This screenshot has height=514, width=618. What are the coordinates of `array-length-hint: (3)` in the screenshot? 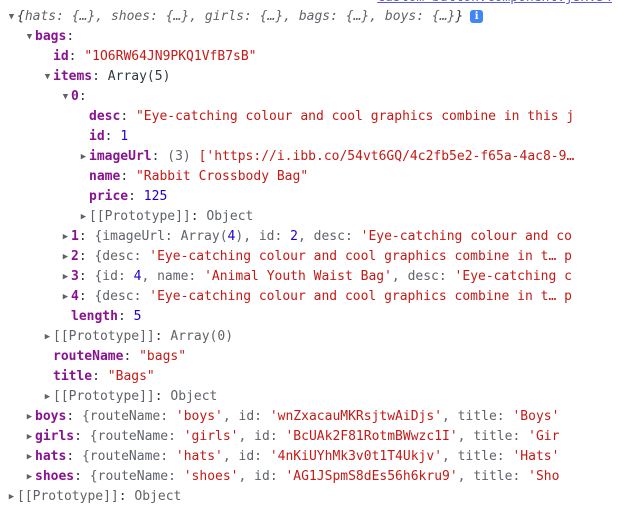 It's located at (183, 156).